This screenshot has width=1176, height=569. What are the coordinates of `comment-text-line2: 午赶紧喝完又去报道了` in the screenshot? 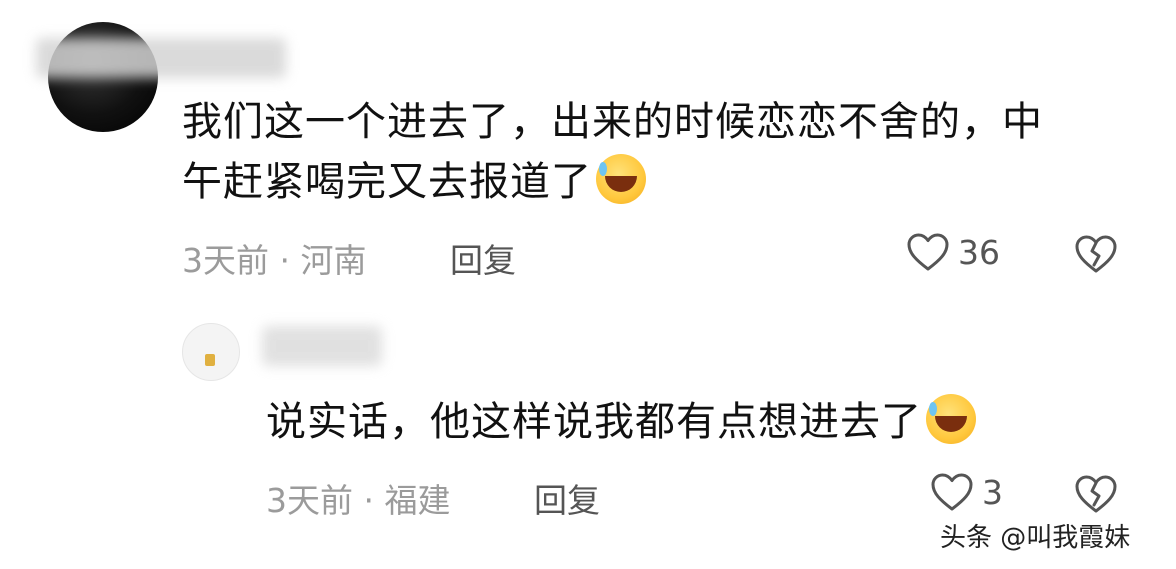 It's located at (387, 182).